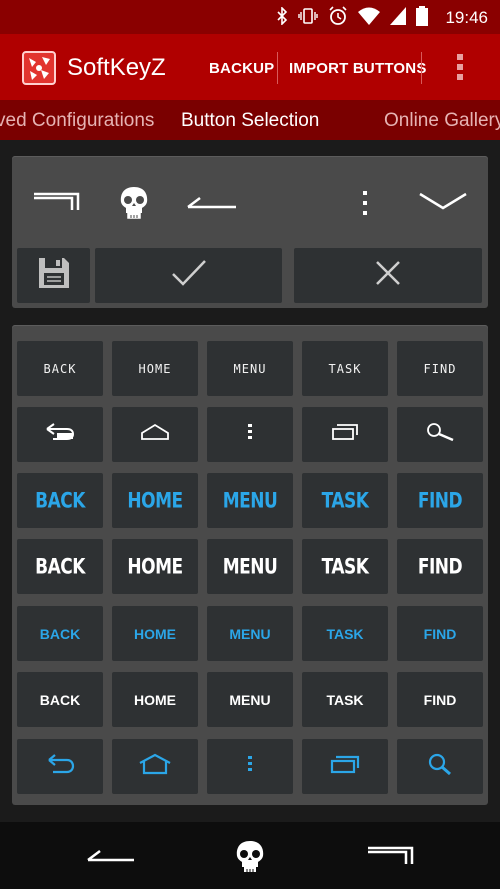 This screenshot has height=889, width=500. I want to click on key-back-blocky-blue: BACK, so click(60, 500).